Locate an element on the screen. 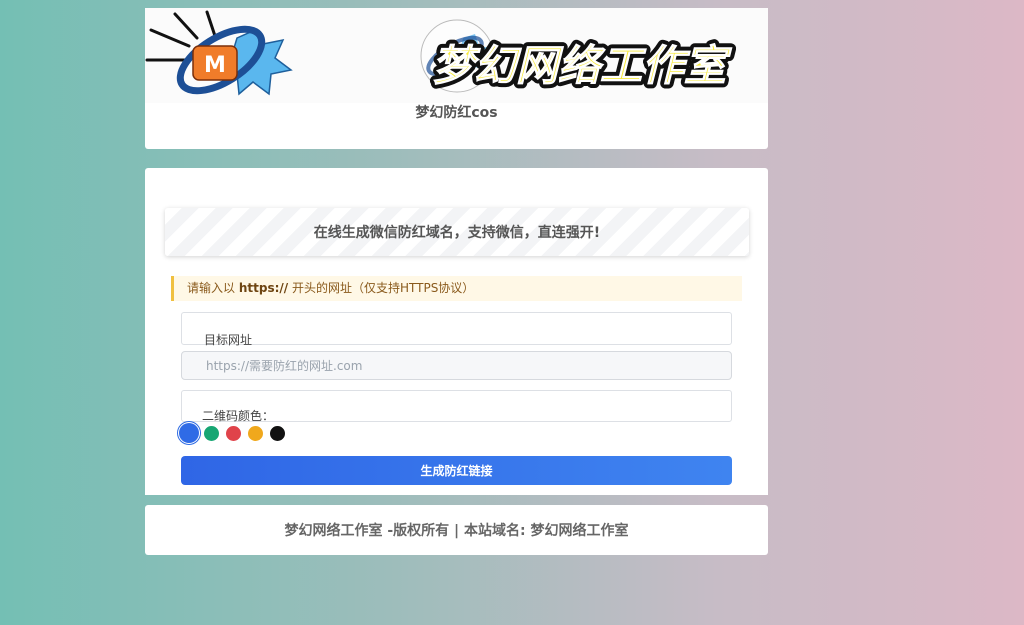  notice-prefix: 请输入以 is located at coordinates (211, 288).